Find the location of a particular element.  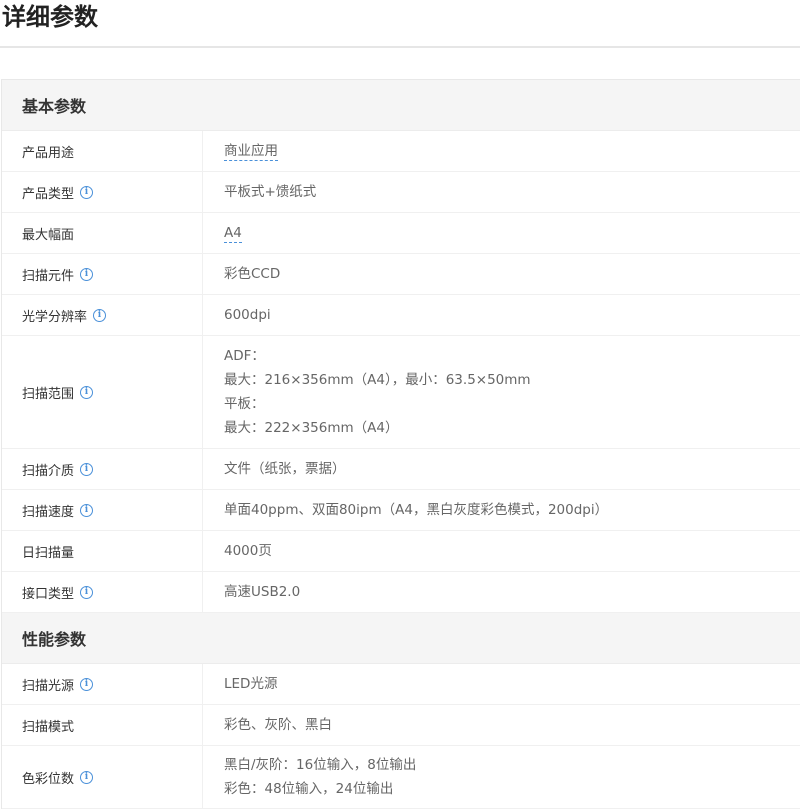

table-row: 最大幅面 A4 is located at coordinates (401, 233).